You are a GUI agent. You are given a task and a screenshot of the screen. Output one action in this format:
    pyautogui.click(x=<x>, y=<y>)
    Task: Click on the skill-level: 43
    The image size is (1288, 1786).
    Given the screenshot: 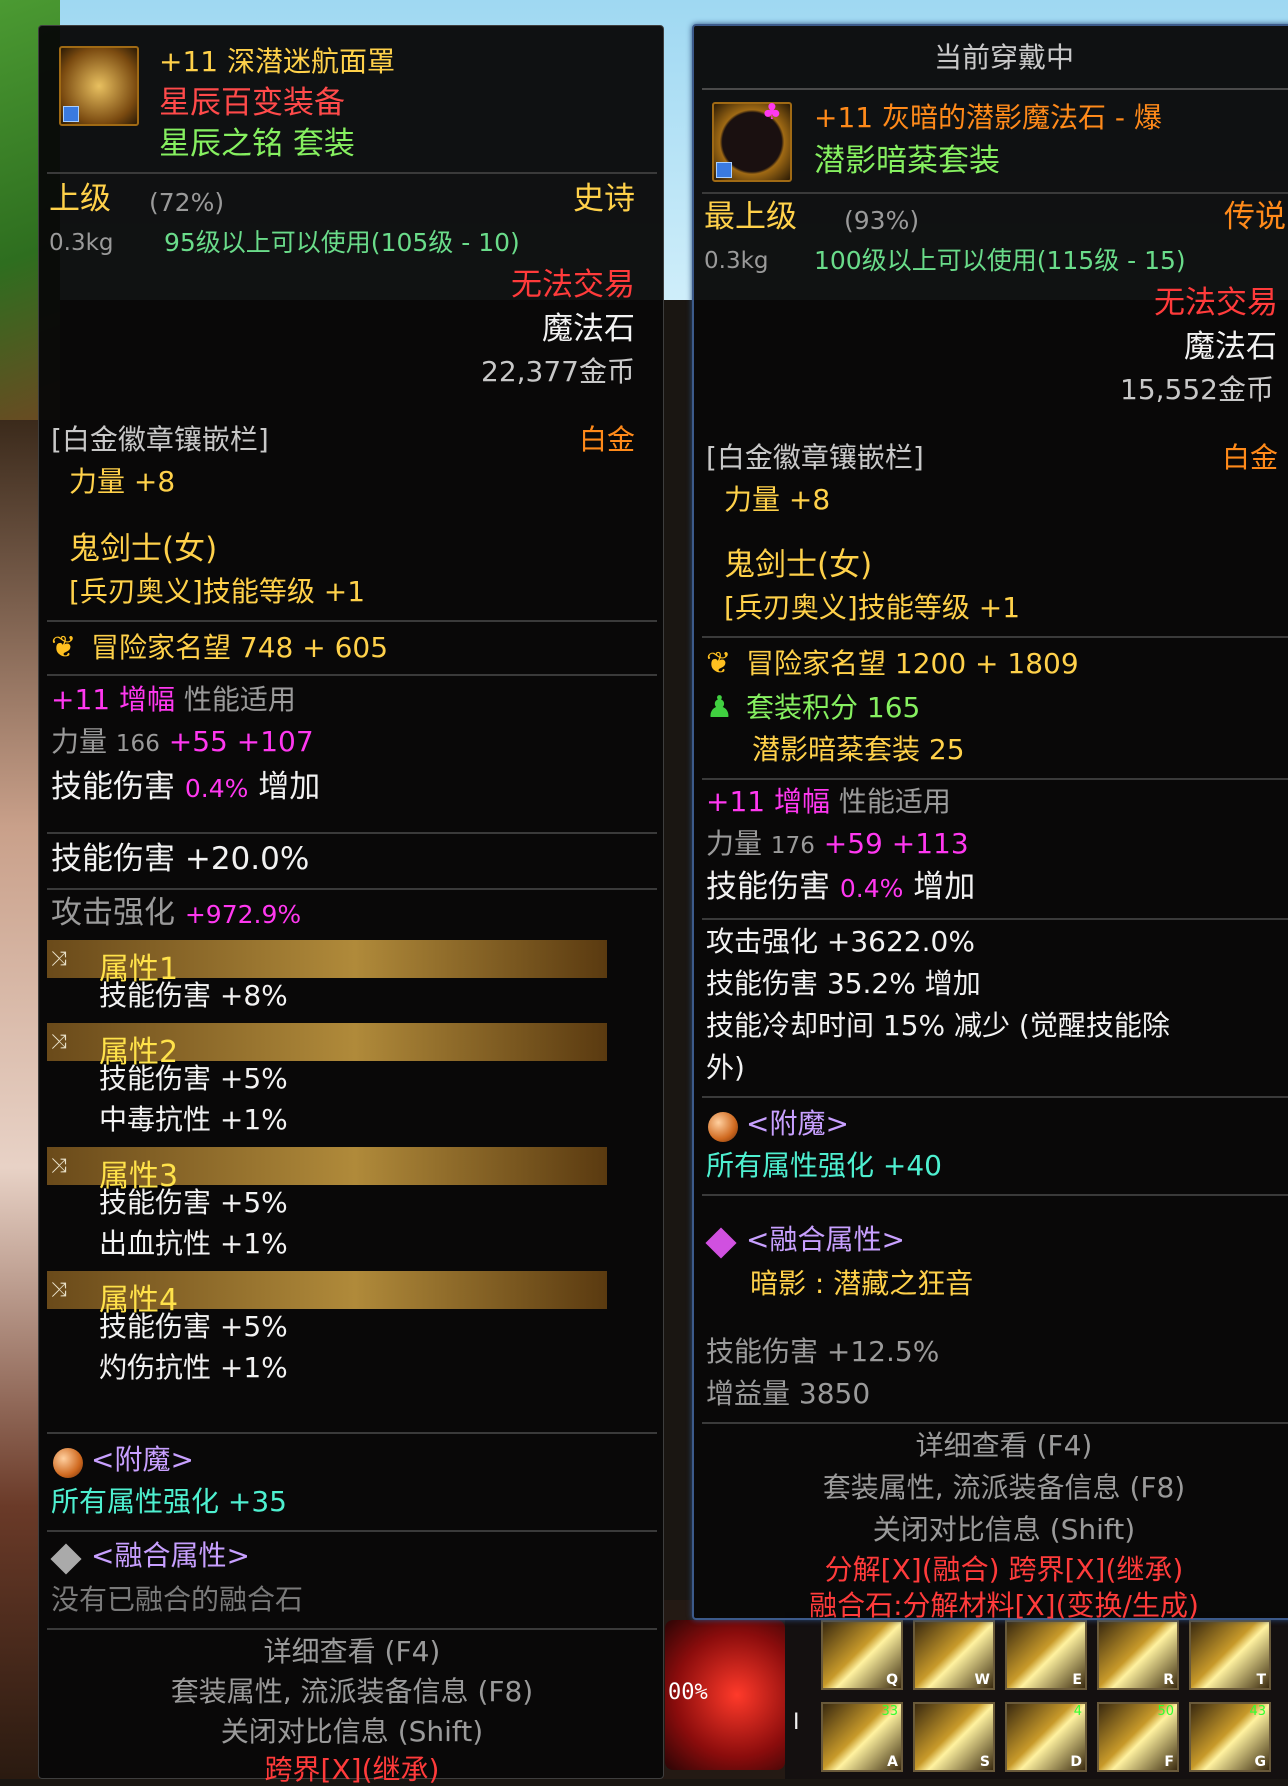 What is the action you would take?
    pyautogui.click(x=1257, y=1711)
    